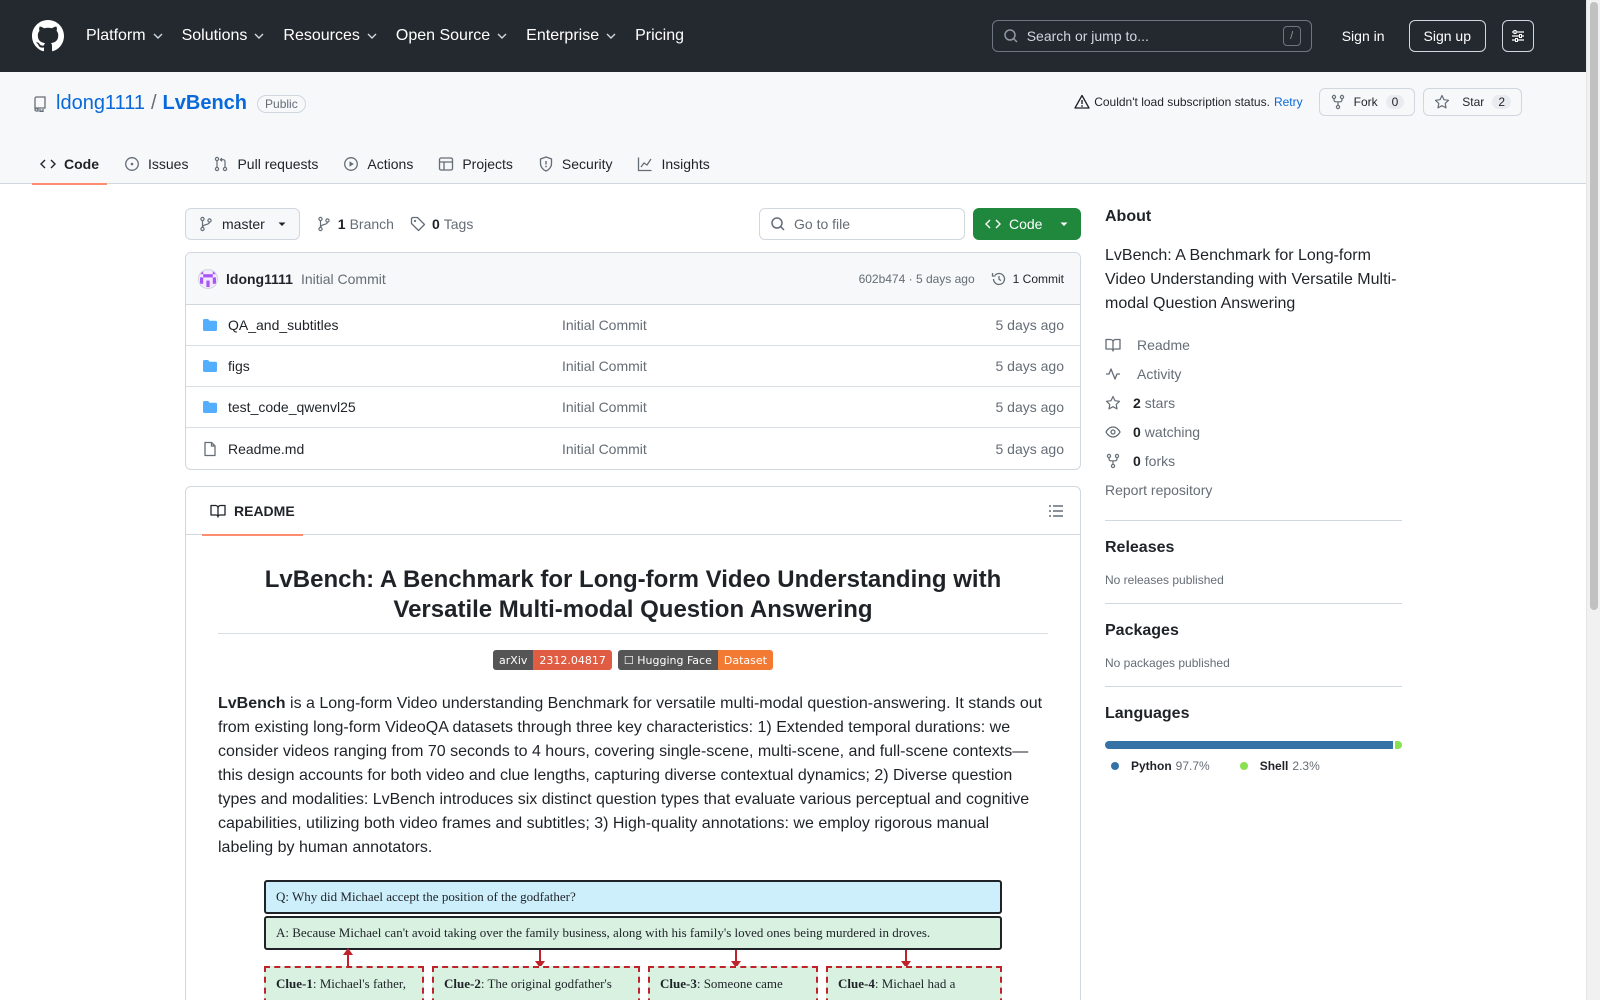 The height and width of the screenshot is (1000, 1600). Describe the element at coordinates (395, 449) in the screenshot. I see `file-name-link: Readme.md` at that location.